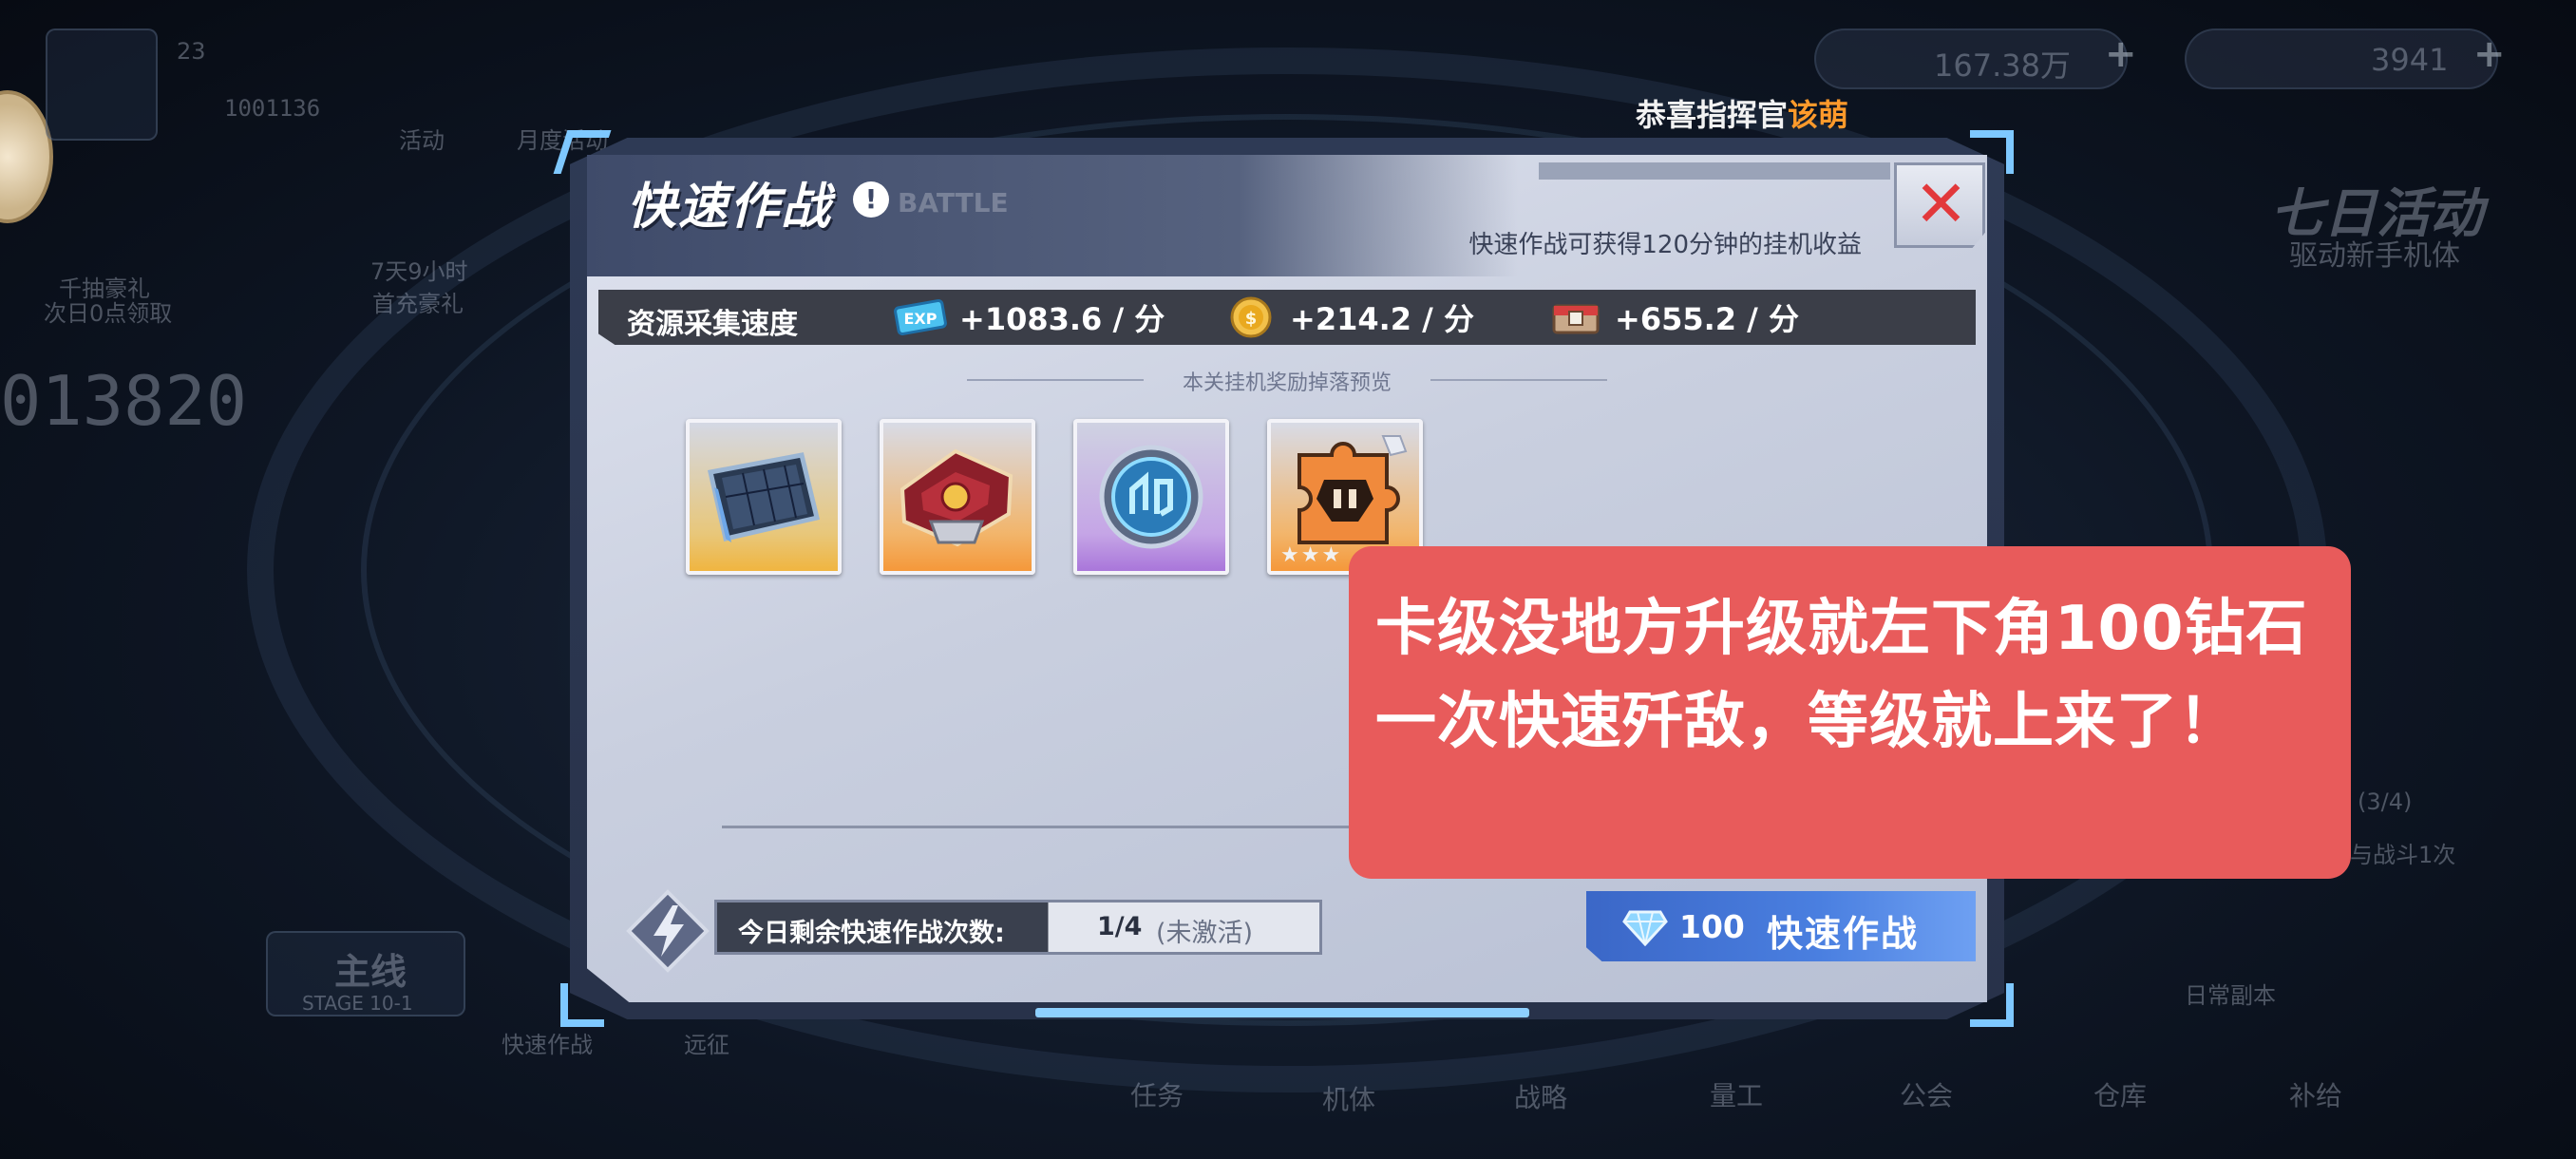 This screenshot has height=1159, width=2576. I want to click on reward-item-armor-plate, so click(764, 497).